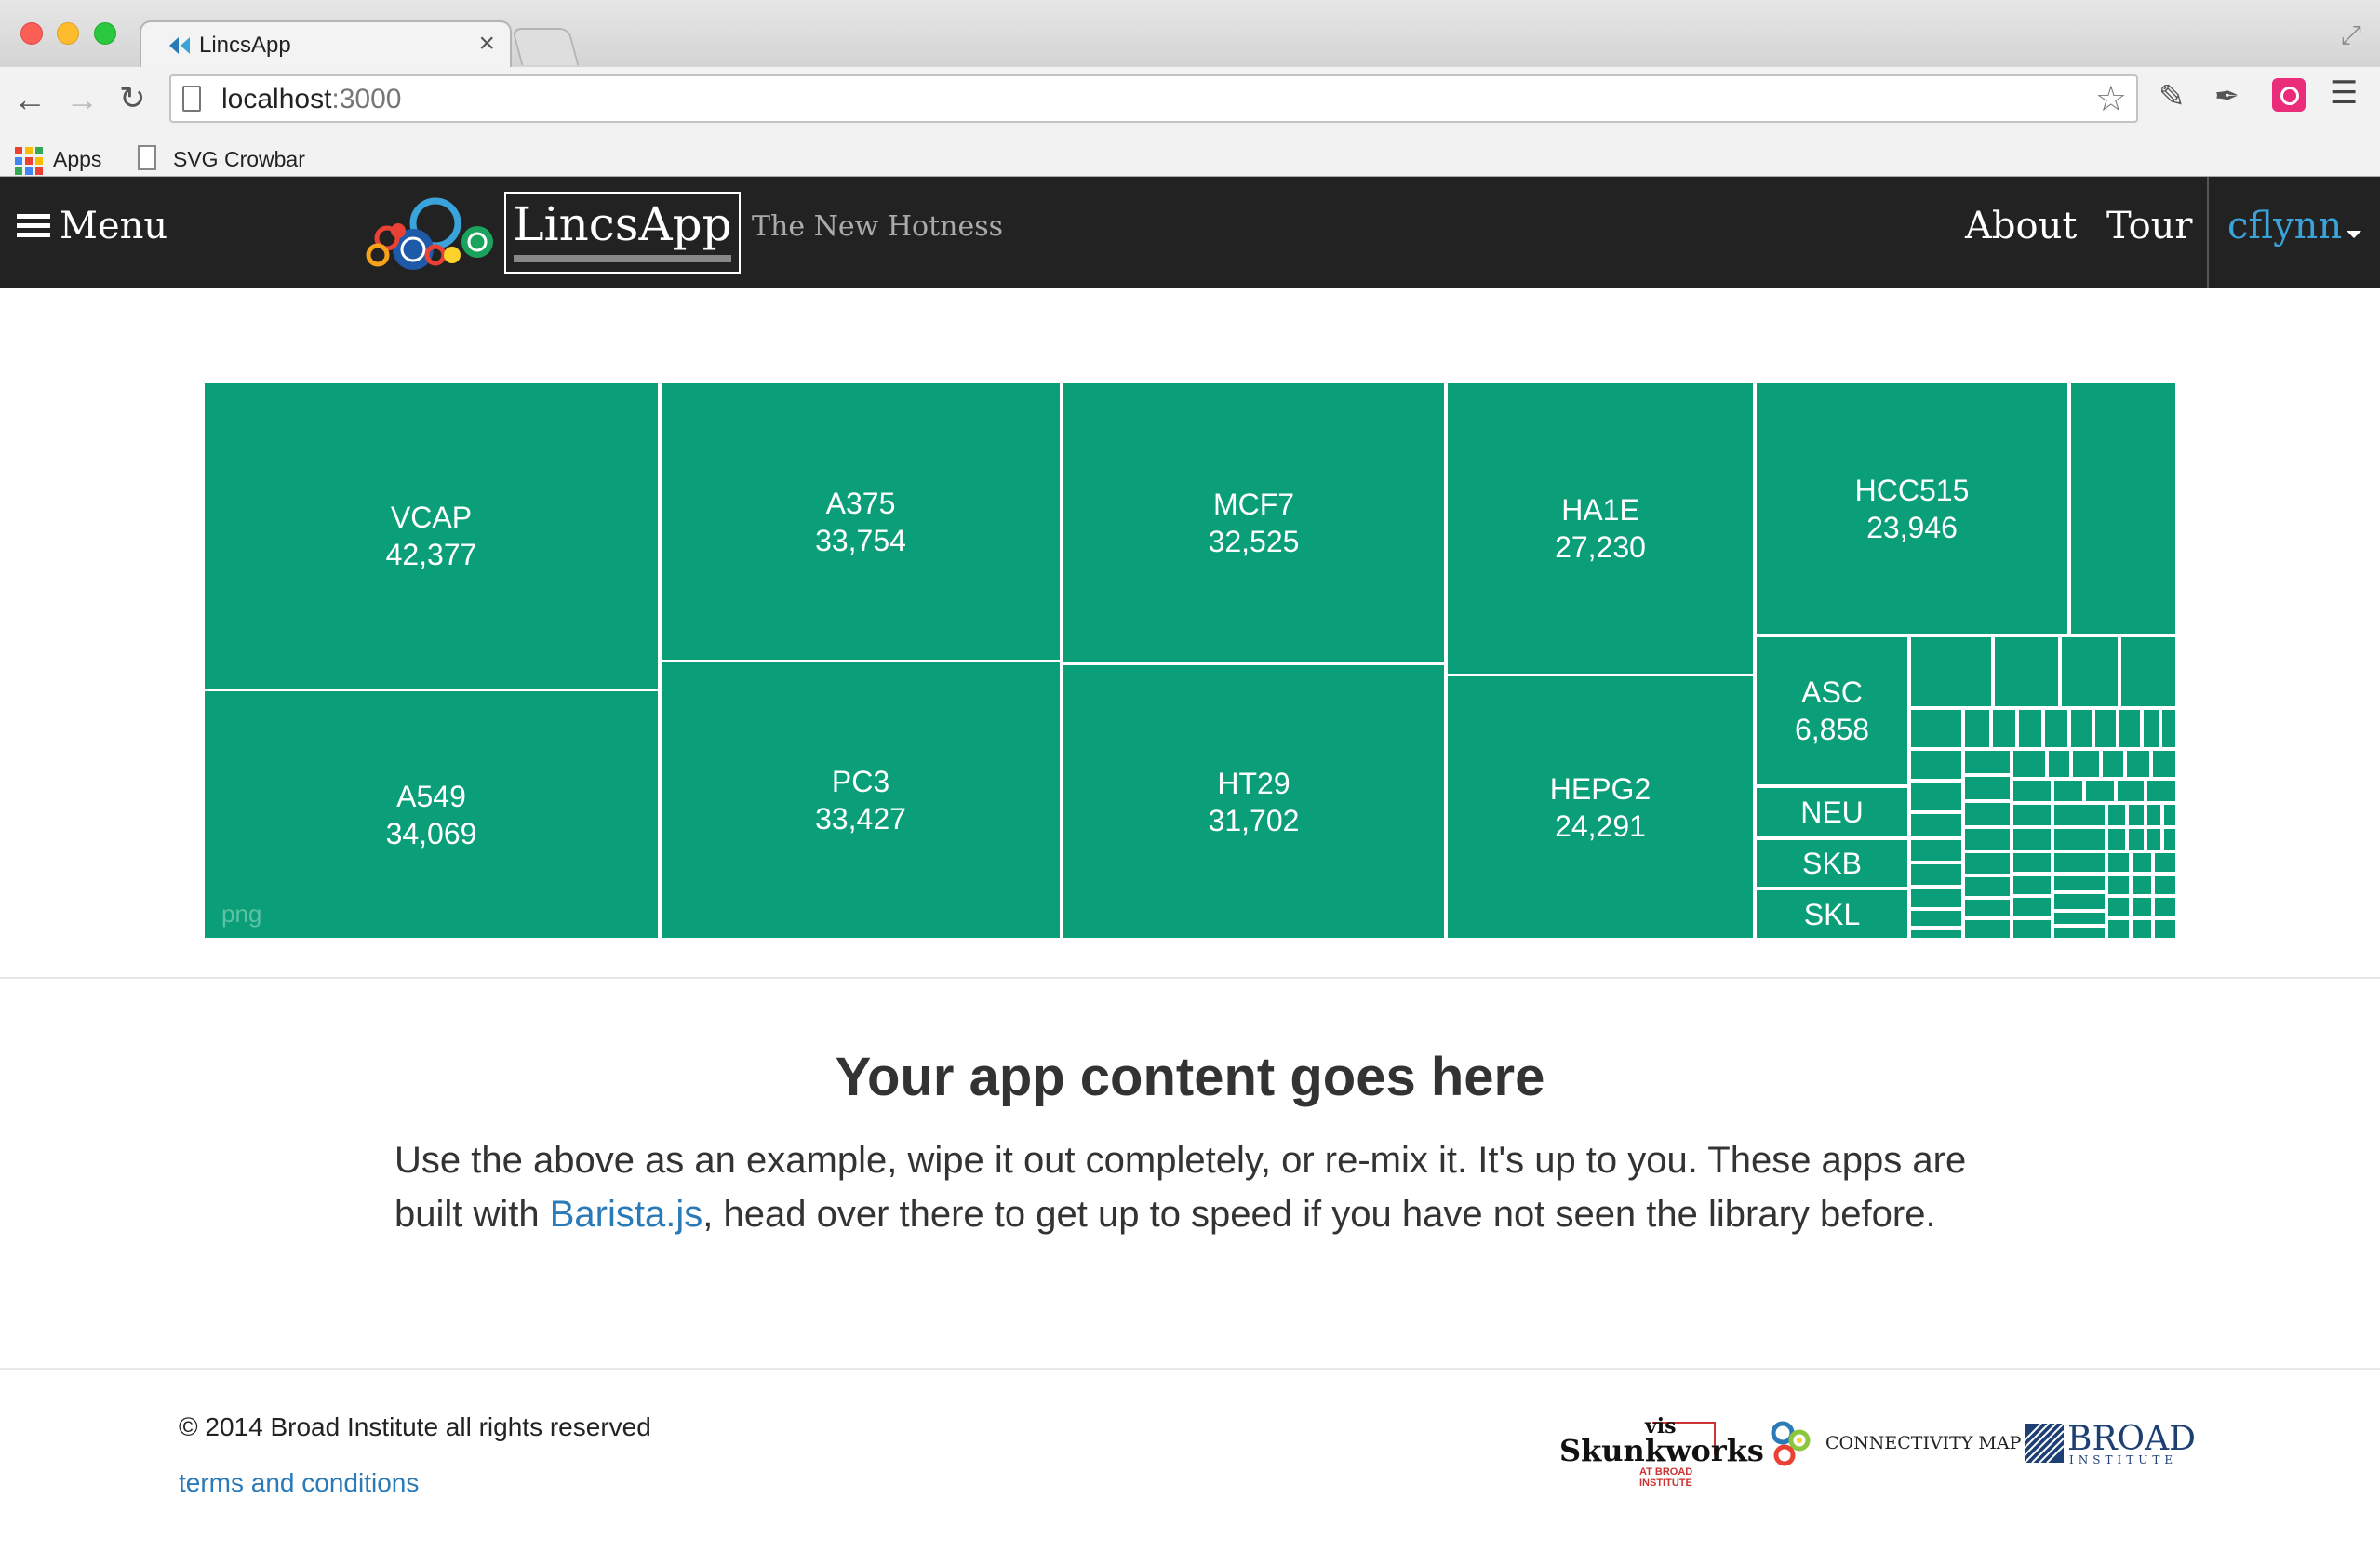 This screenshot has height=1552, width=2380. What do you see at coordinates (1832, 812) in the screenshot?
I see `treemap-cell-neu: NEU` at bounding box center [1832, 812].